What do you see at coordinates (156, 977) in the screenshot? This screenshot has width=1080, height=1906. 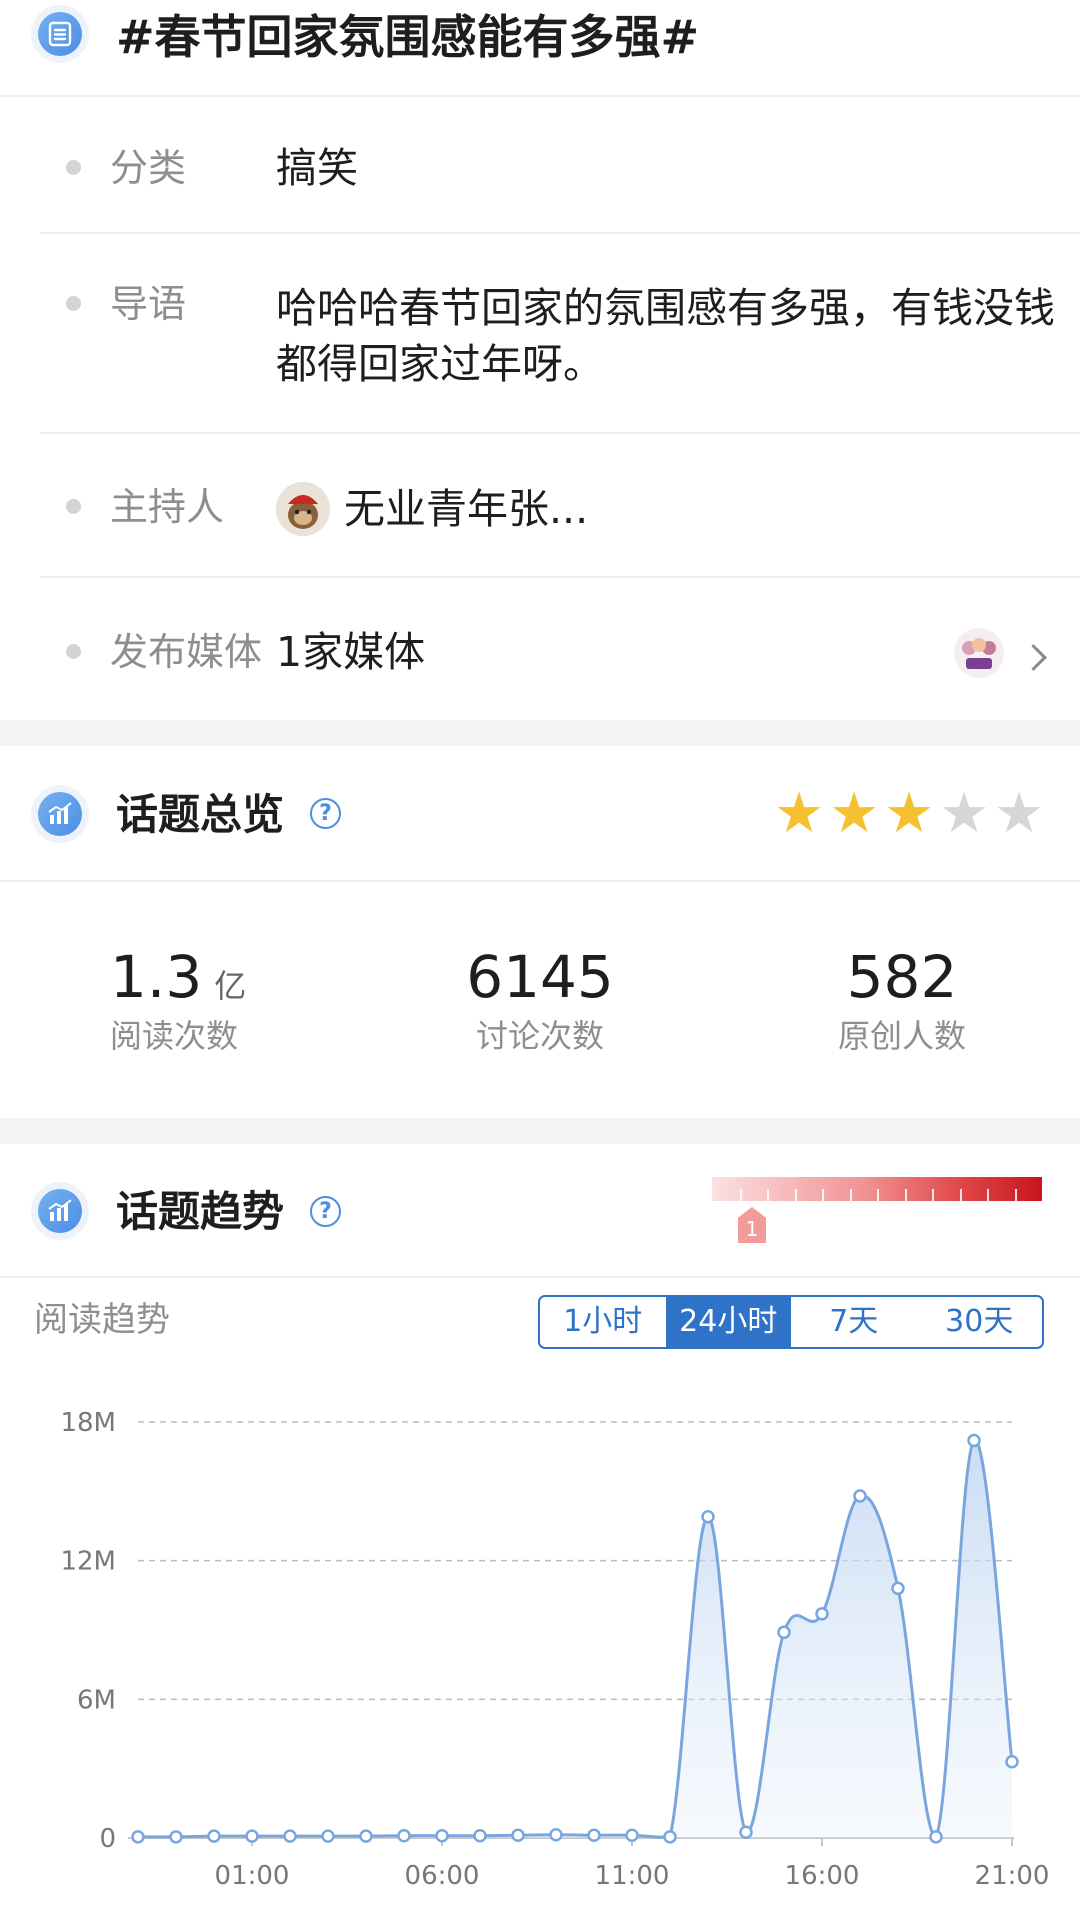 I see `stat-number: 1.3` at bounding box center [156, 977].